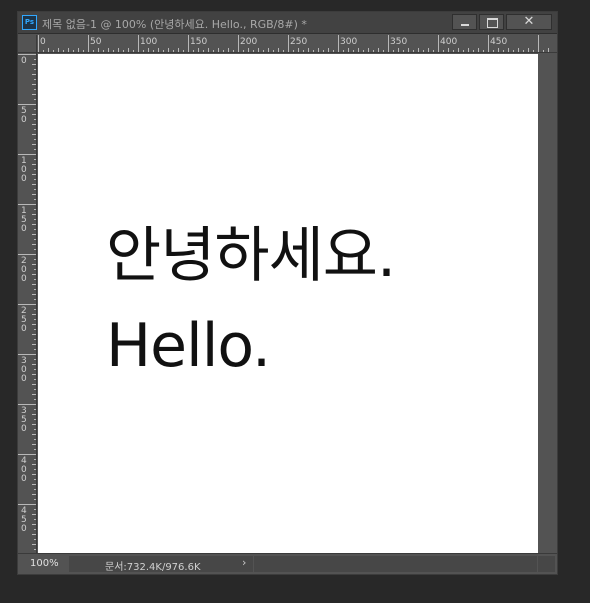 The image size is (590, 603). I want to click on status-bar: 100% 문서:732.4K/976.6K ›, so click(287, 563).